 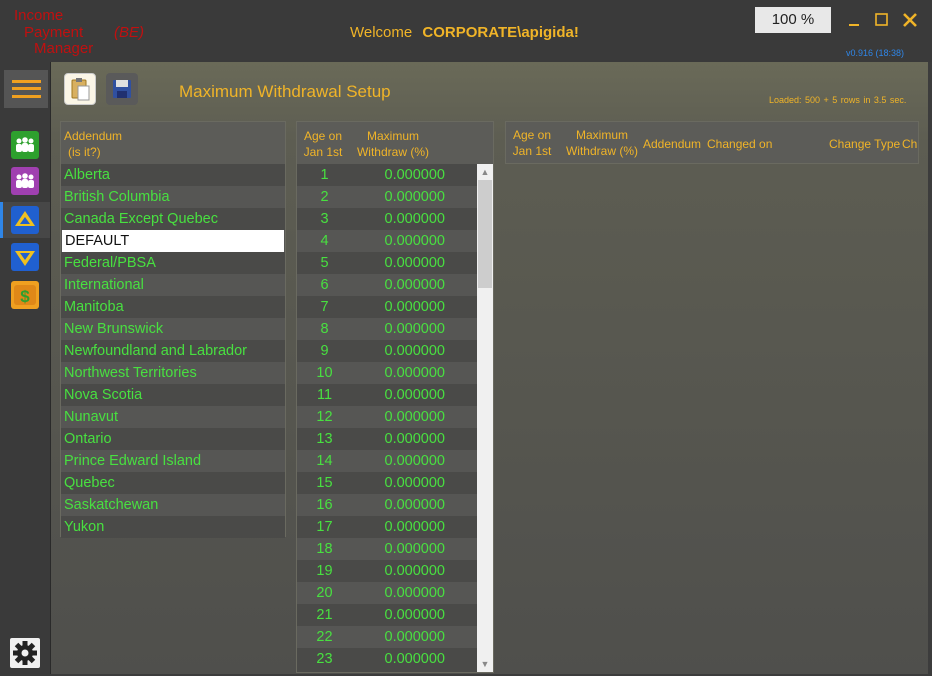 What do you see at coordinates (173, 143) in the screenshot?
I see `addendum-column-header: Addendum (is it?)` at bounding box center [173, 143].